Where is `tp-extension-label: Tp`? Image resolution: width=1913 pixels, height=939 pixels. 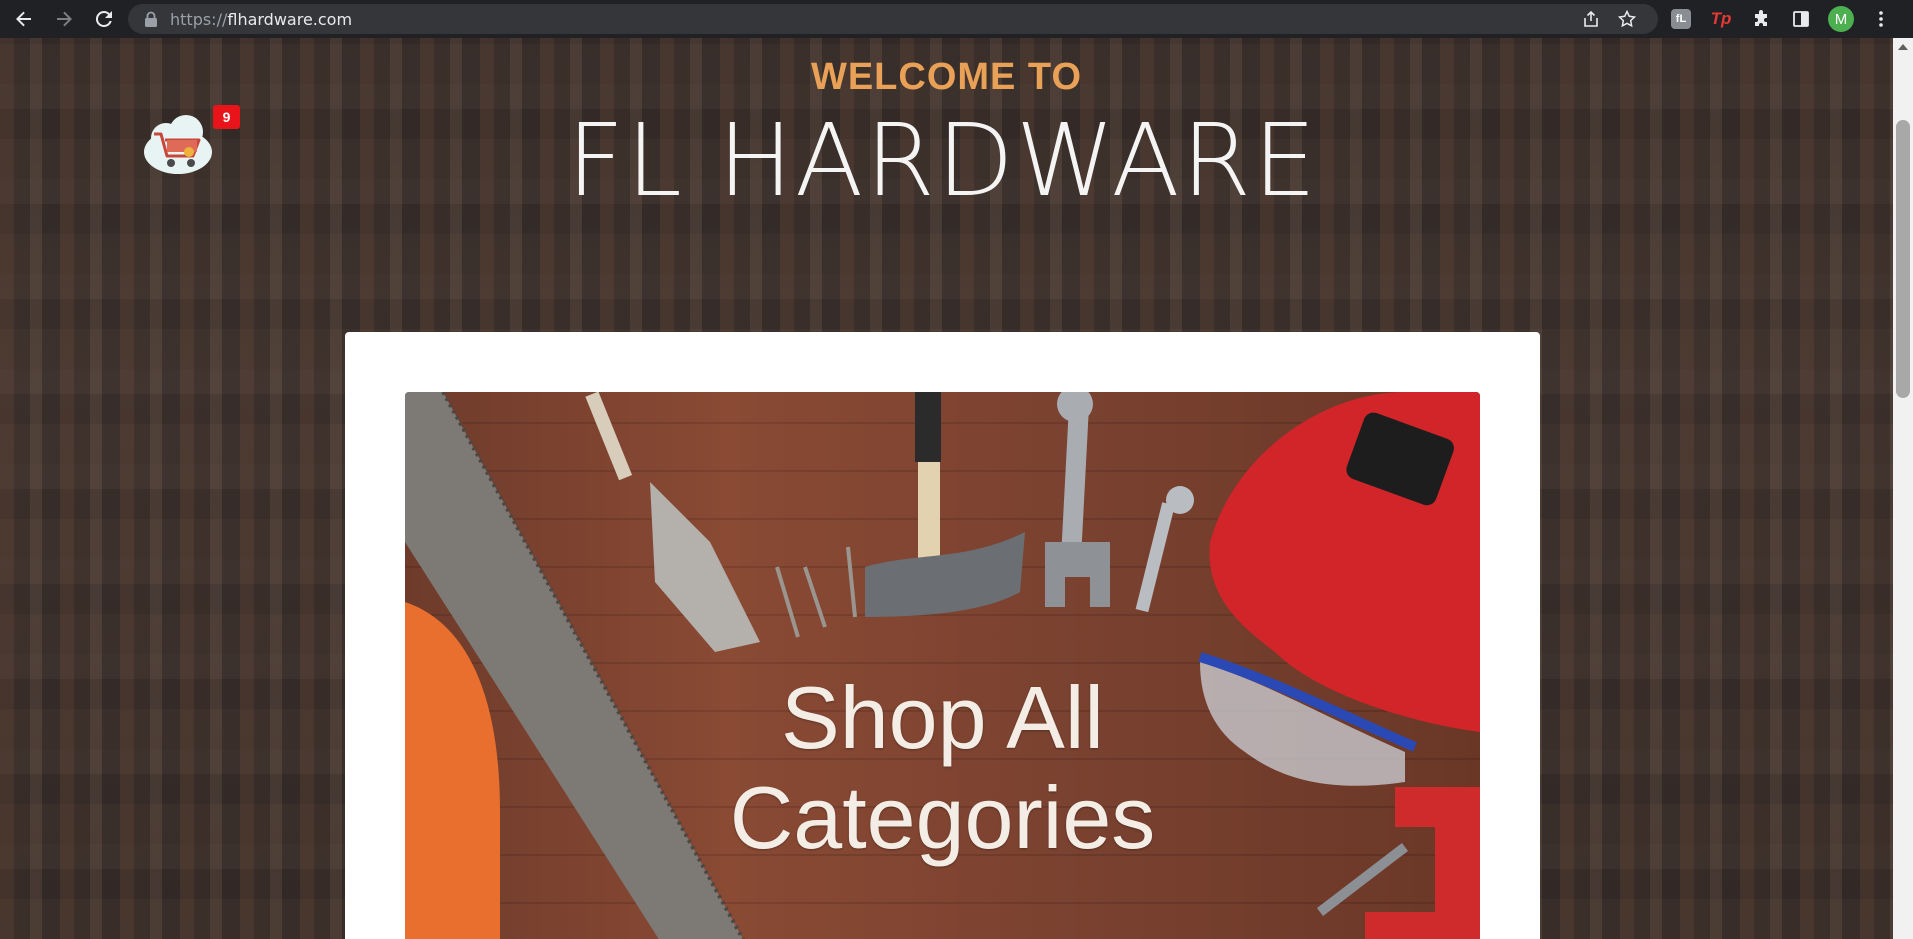 tp-extension-label: Tp is located at coordinates (1721, 18).